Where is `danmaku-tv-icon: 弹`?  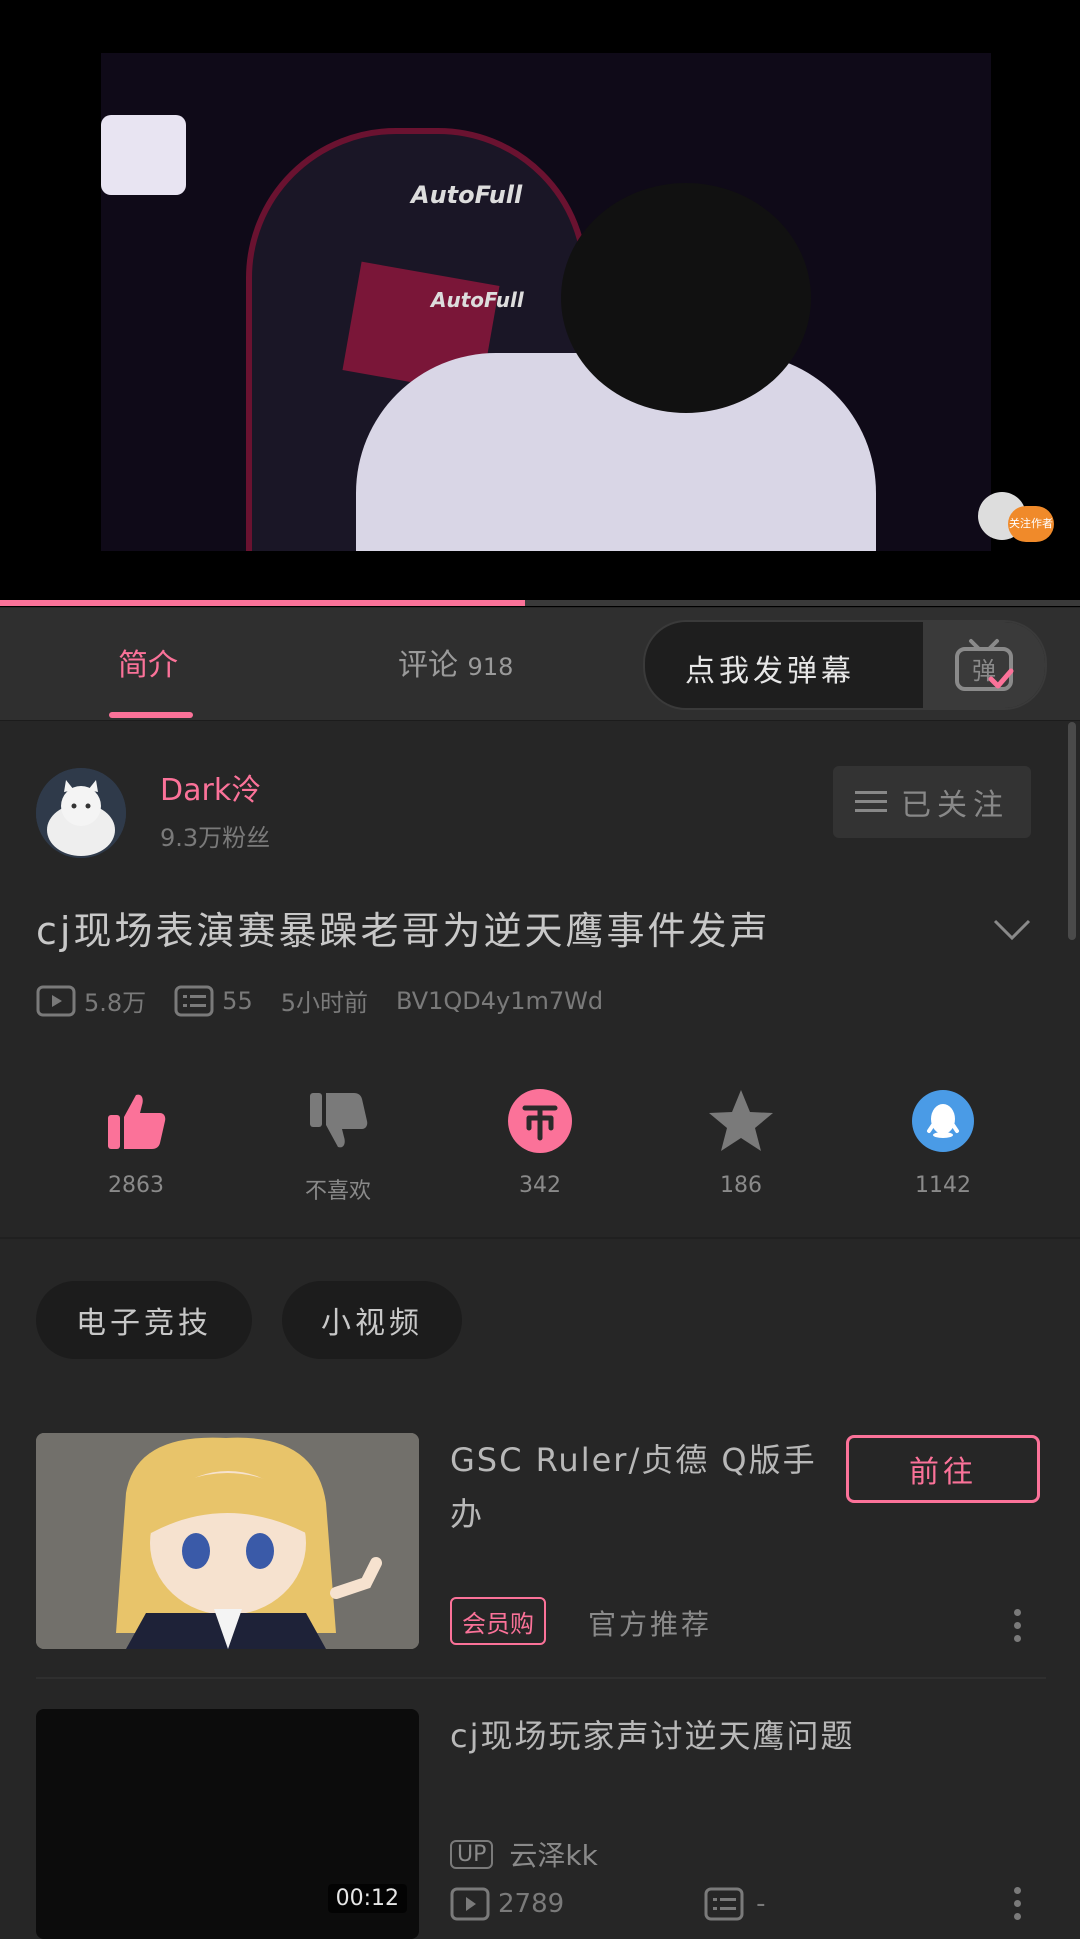 danmaku-tv-icon: 弹 is located at coordinates (984, 665).